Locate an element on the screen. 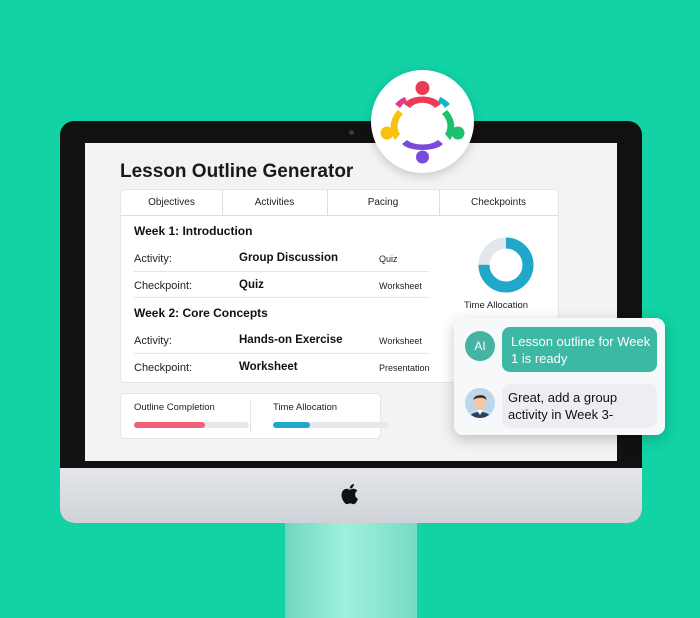  monitor-chin is located at coordinates (351, 495).